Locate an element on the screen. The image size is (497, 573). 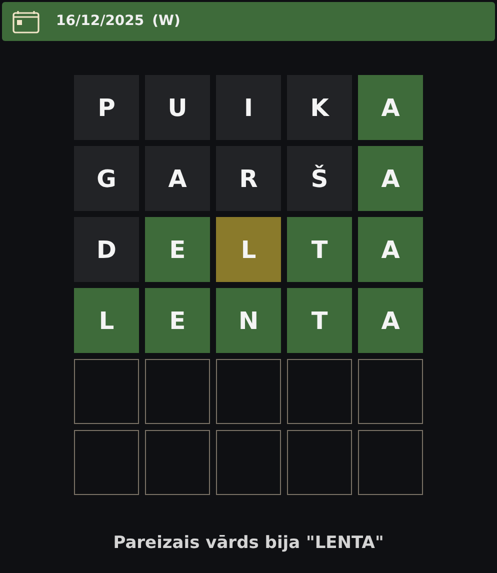
mode-label: (W) is located at coordinates (166, 21).